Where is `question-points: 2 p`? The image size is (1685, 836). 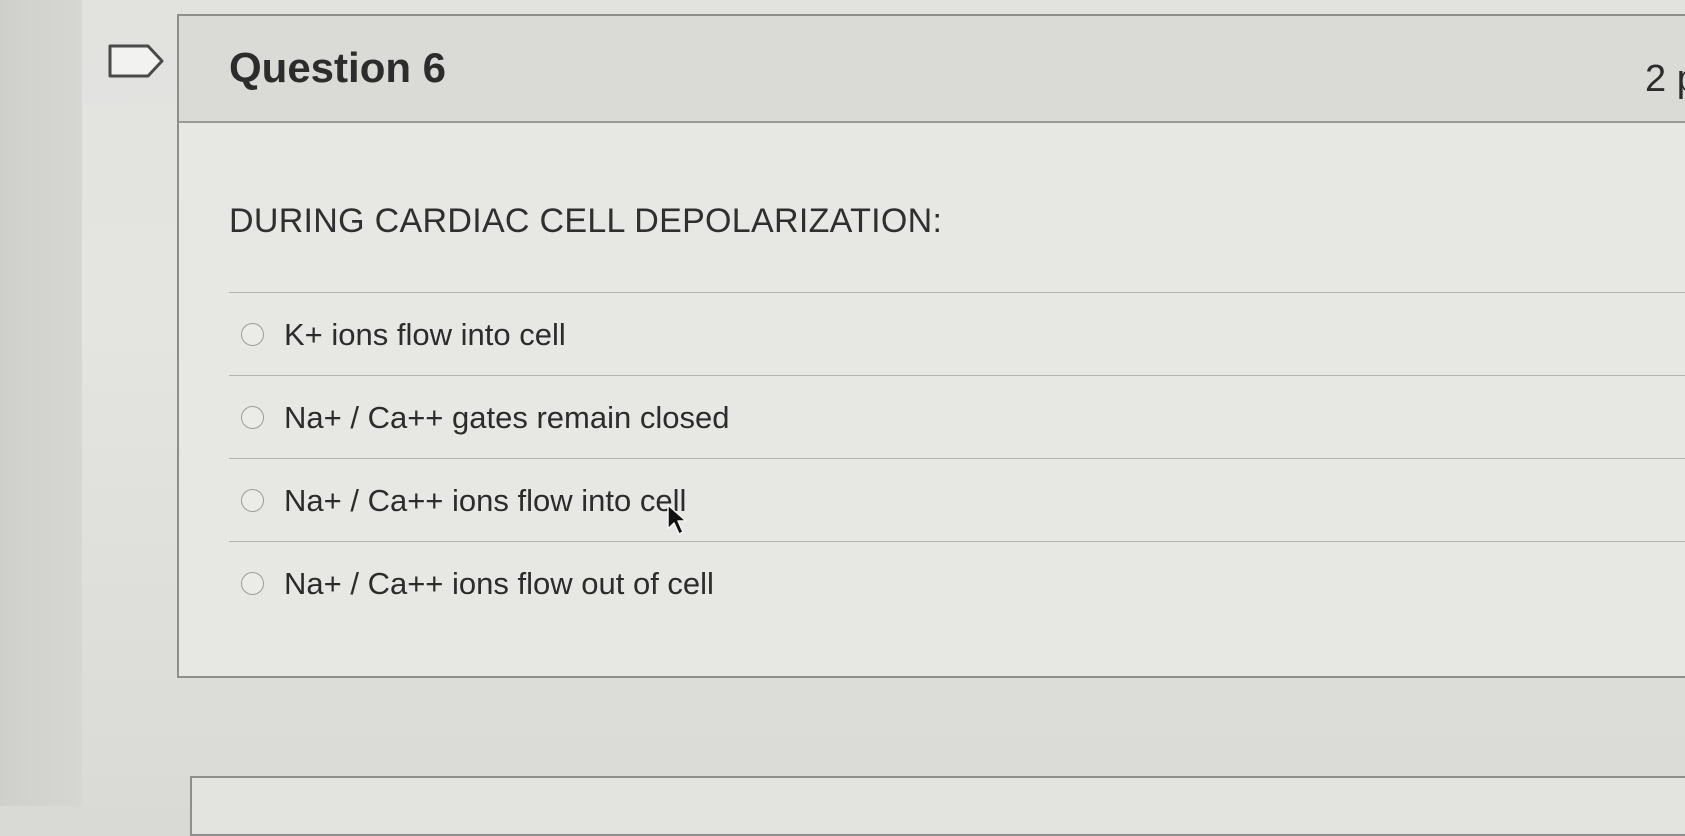
question-points: 2 p is located at coordinates (1665, 79).